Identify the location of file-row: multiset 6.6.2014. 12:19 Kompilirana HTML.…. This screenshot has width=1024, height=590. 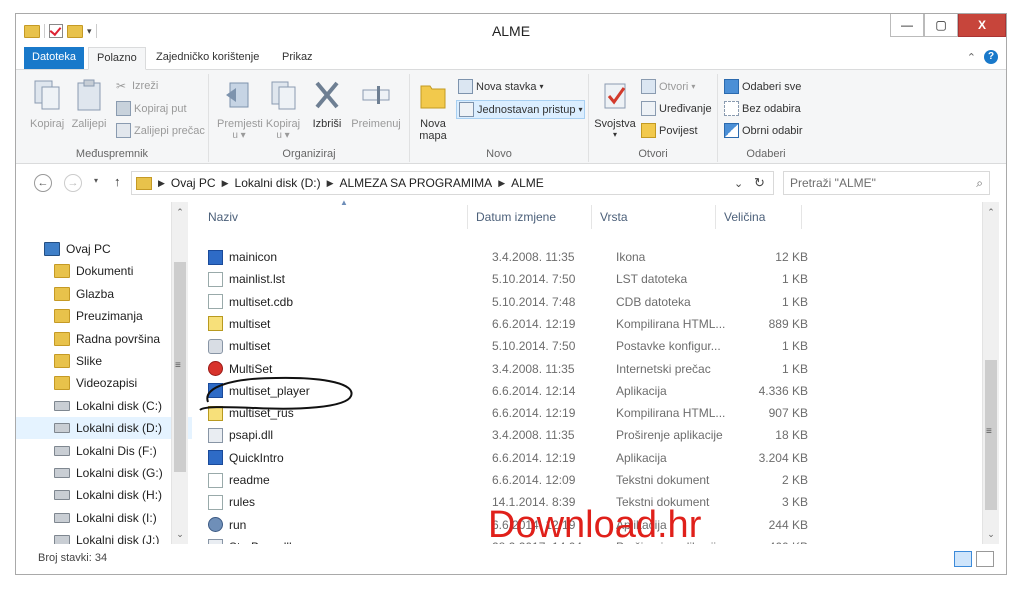
(588, 324).